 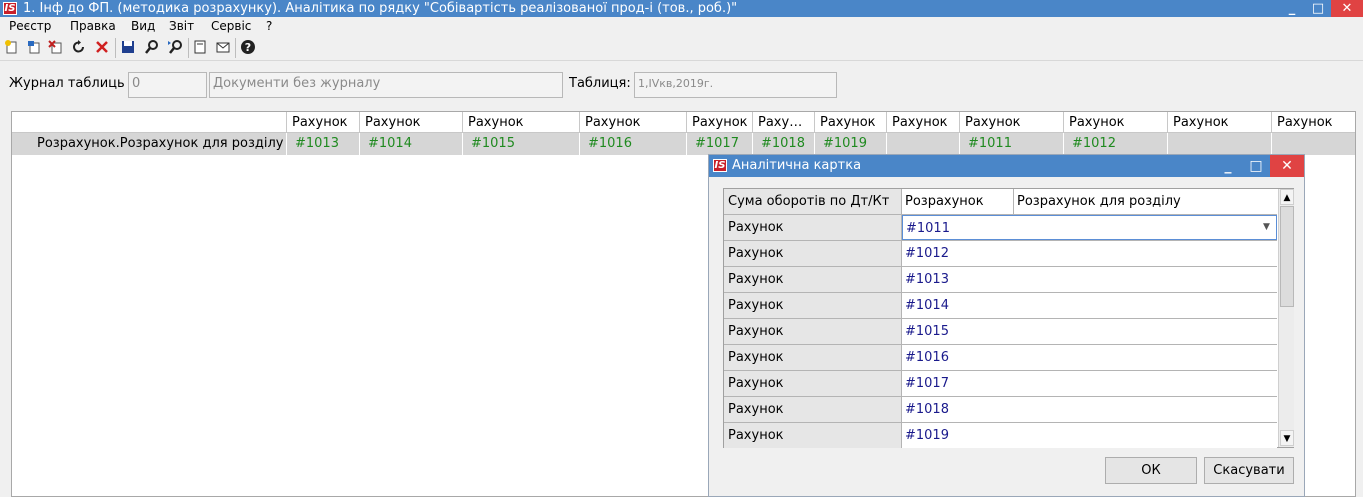 I want to click on account-value: #1012, so click(x=1089, y=253).